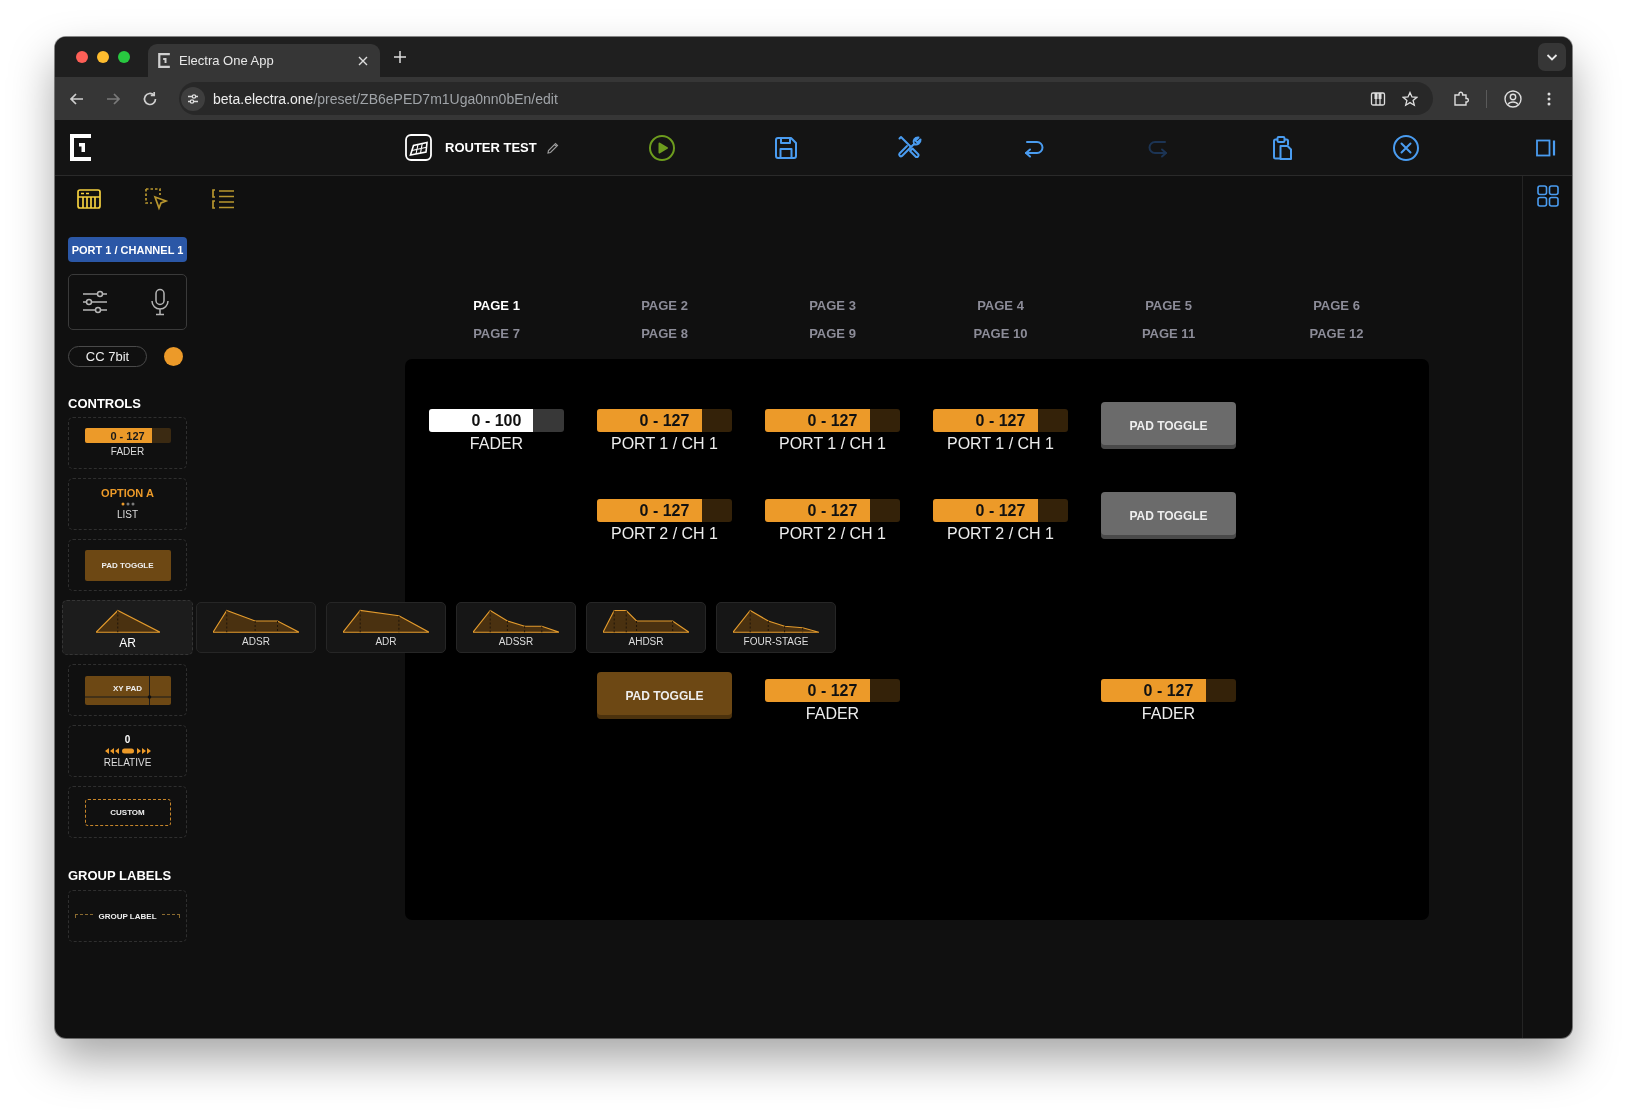  What do you see at coordinates (120, 876) in the screenshot?
I see `section-title: GROUP LABELS` at bounding box center [120, 876].